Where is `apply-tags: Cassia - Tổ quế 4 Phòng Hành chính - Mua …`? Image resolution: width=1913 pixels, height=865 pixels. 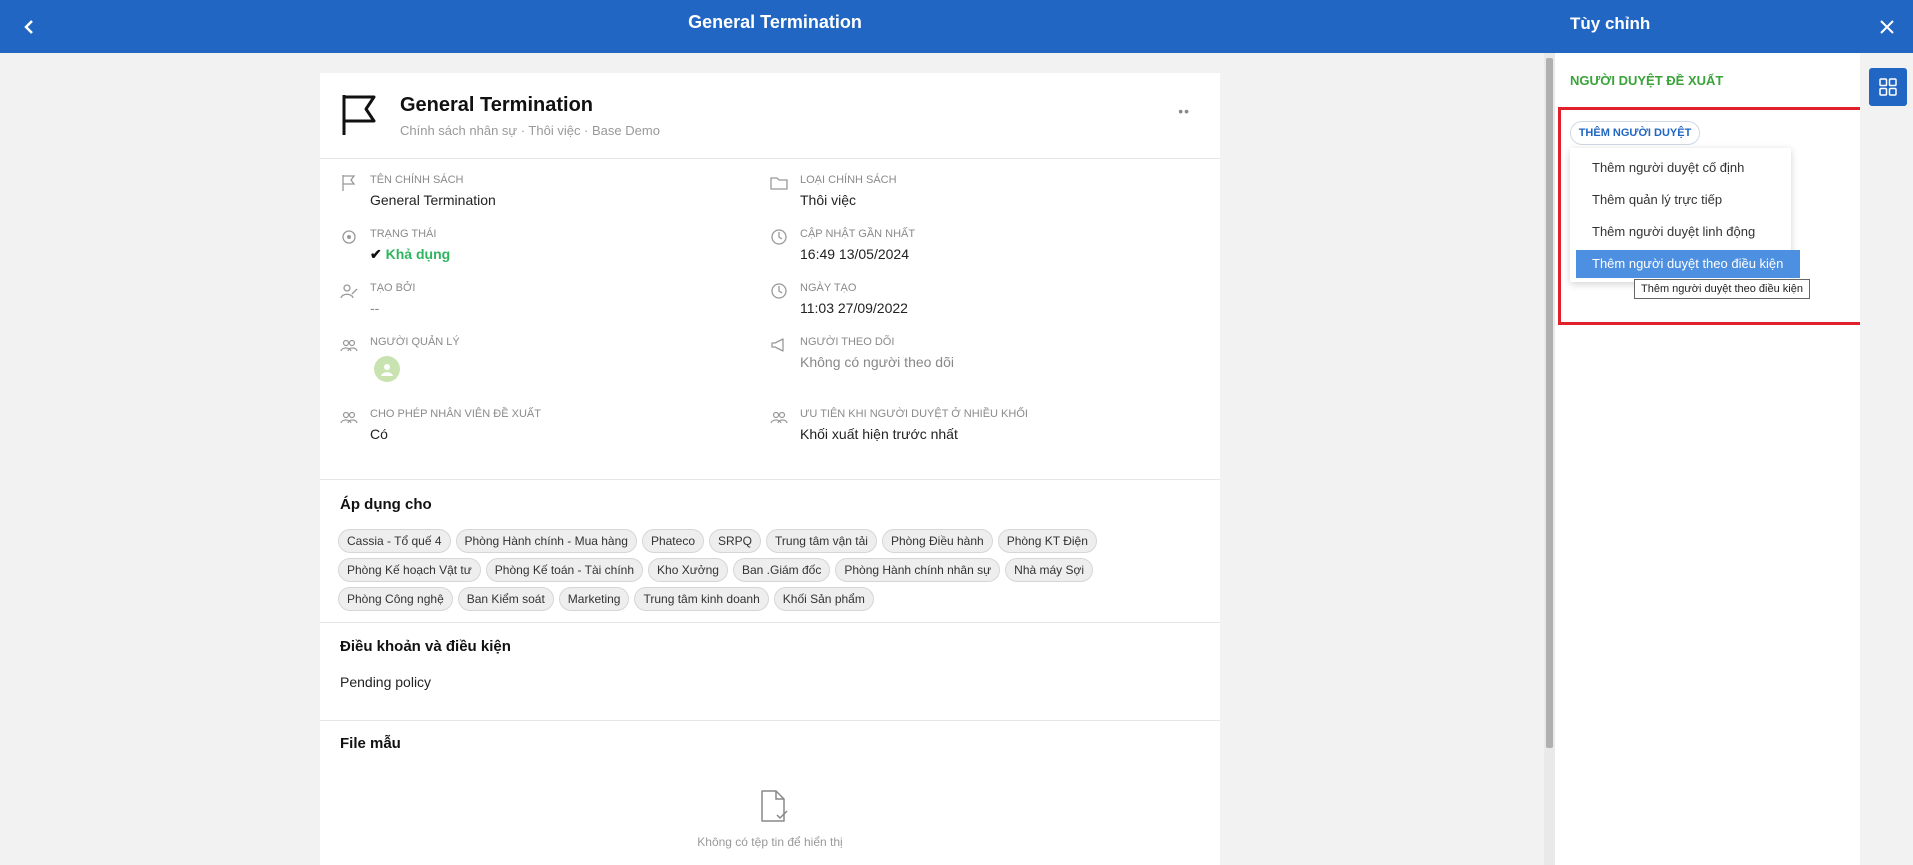
apply-tags: Cassia - Tổ quế 4 Phòng Hành chính - Mua … is located at coordinates (773, 570).